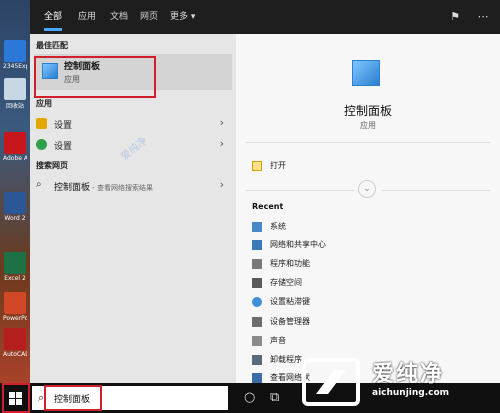 The image size is (500, 413). Describe the element at coordinates (257, 378) in the screenshot. I see `network-status-icon` at that location.